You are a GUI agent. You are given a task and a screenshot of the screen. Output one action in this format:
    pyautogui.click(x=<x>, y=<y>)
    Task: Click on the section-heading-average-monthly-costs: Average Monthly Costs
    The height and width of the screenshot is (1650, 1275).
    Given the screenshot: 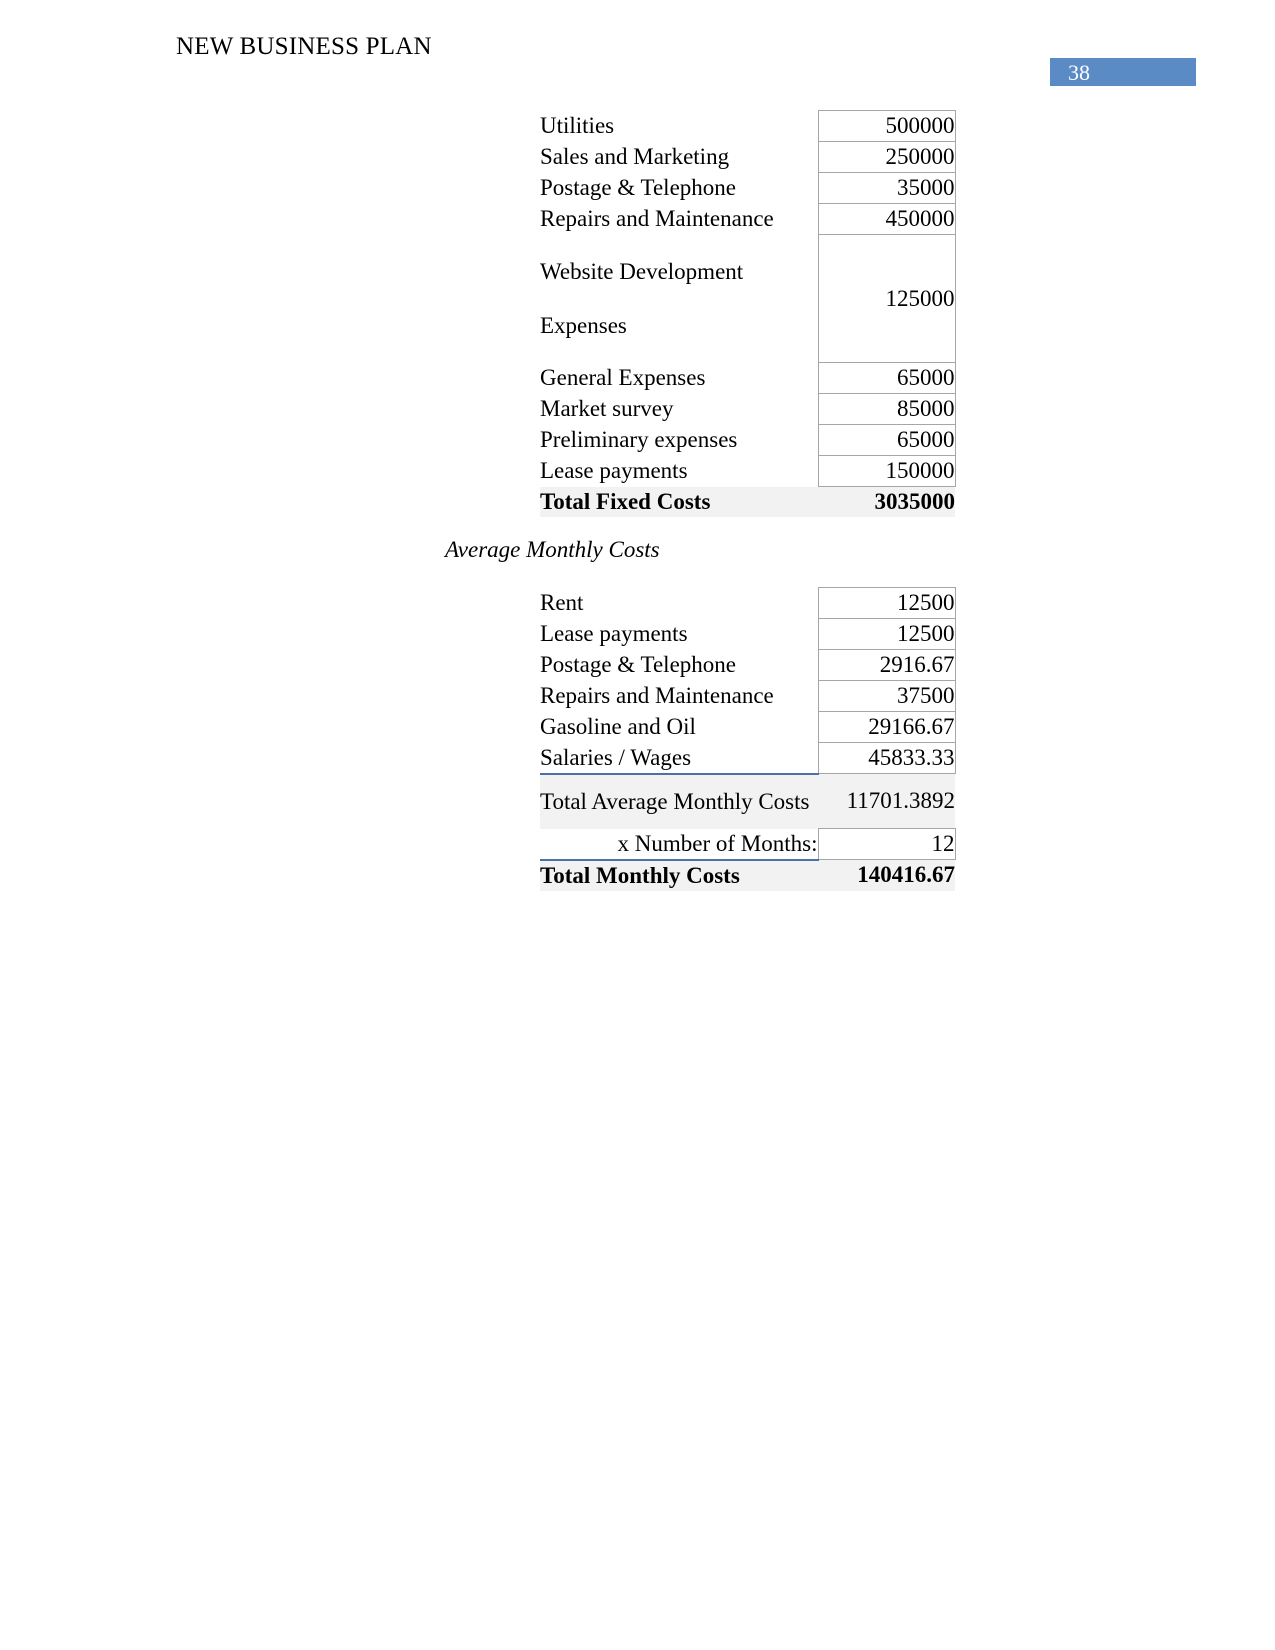 What is the action you would take?
    pyautogui.click(x=552, y=549)
    